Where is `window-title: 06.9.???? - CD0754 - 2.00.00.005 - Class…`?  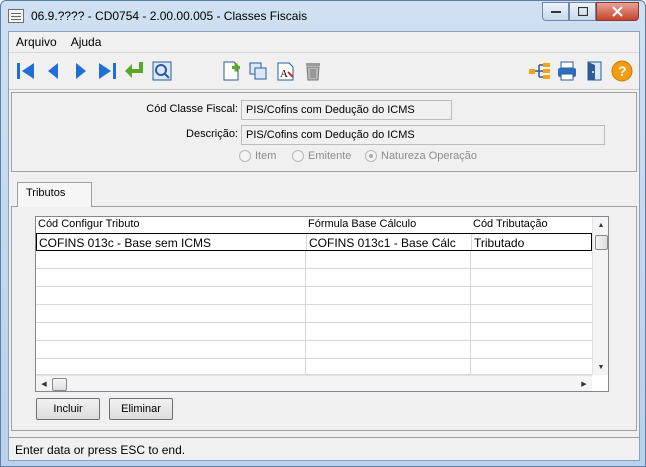
window-title: 06.9.???? - CD0754 - 2.00.00.005 - Class… is located at coordinates (169, 16).